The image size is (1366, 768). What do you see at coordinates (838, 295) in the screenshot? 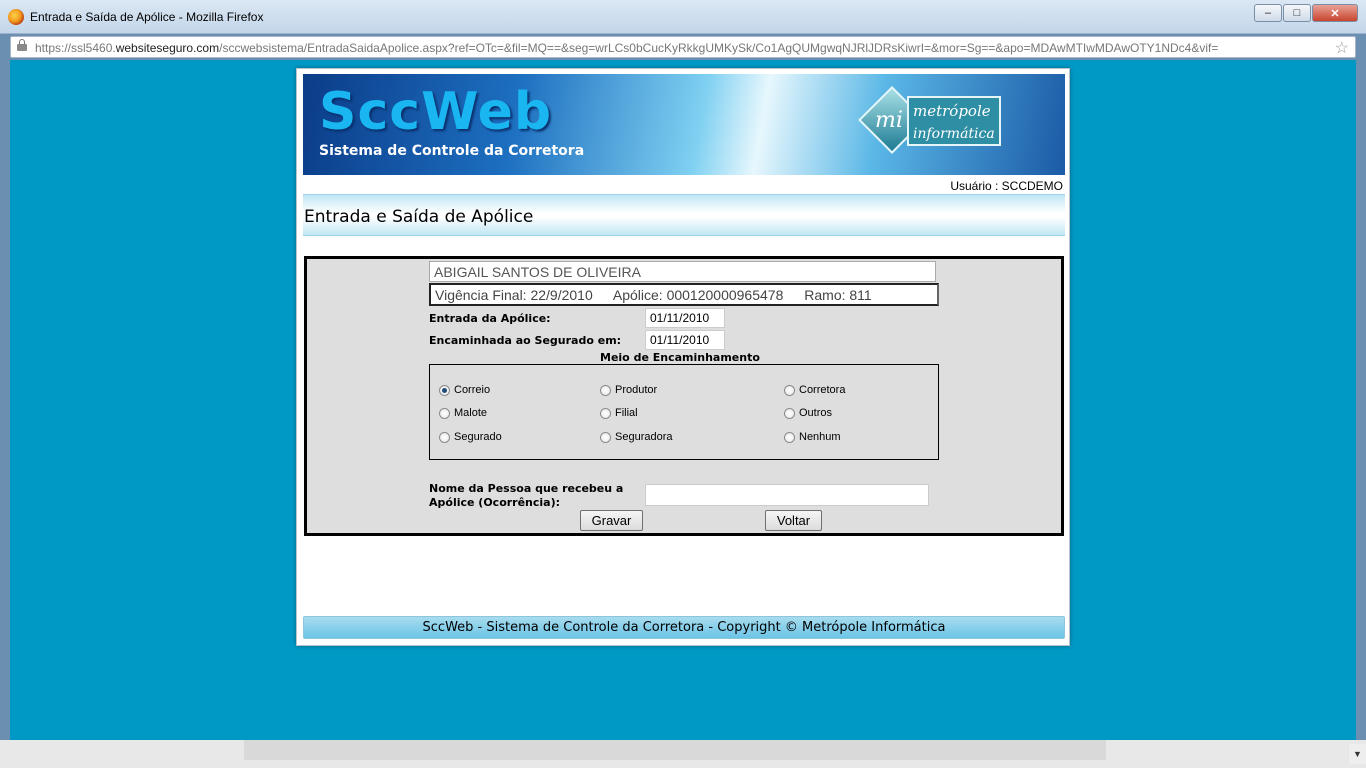
I see `ramo: Ramo: 811` at bounding box center [838, 295].